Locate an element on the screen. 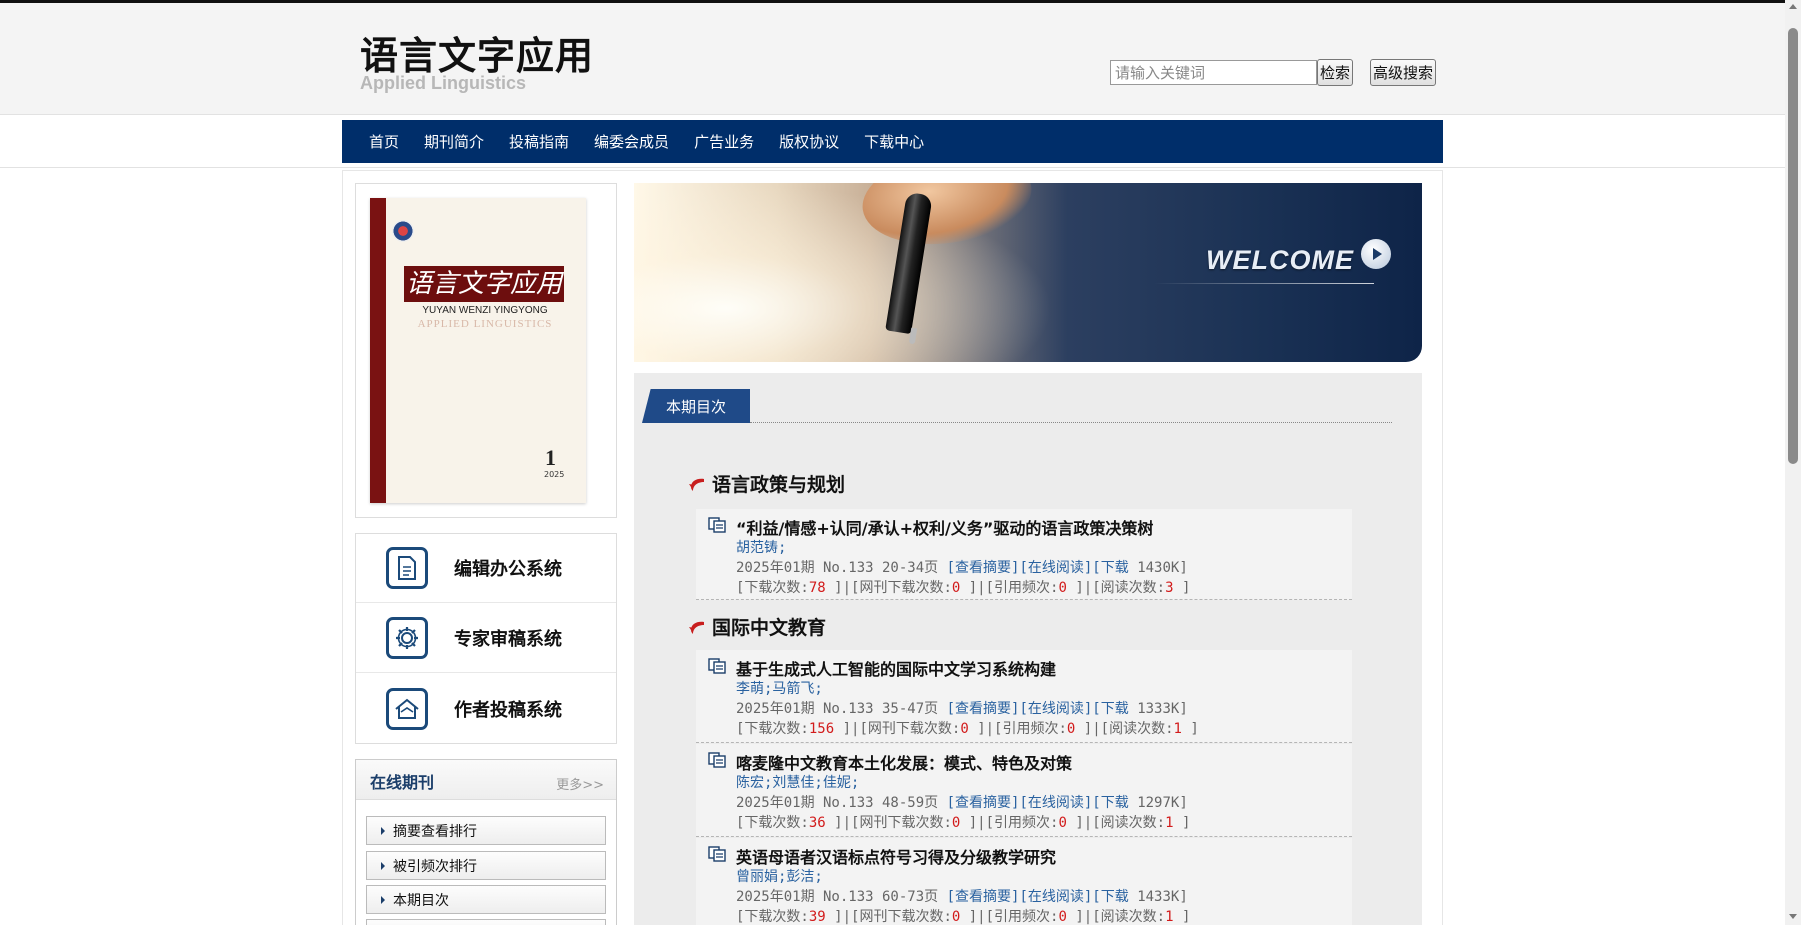 The height and width of the screenshot is (925, 1801). site-title: 语言文字应用 is located at coordinates (477, 56).